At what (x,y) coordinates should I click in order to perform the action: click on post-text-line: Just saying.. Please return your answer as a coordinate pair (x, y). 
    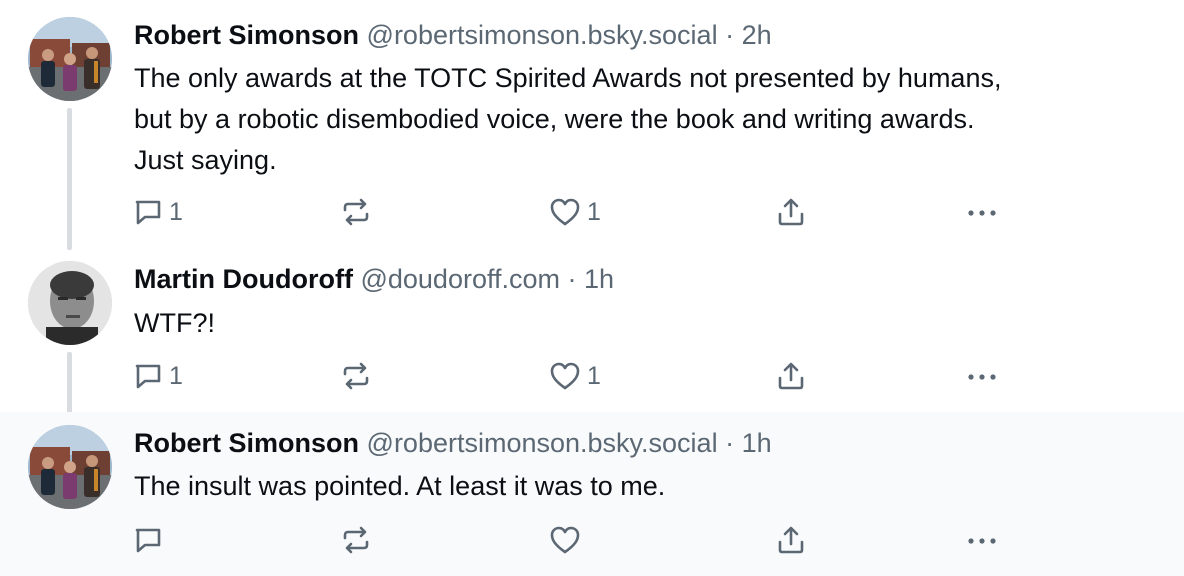
    Looking at the image, I should click on (205, 160).